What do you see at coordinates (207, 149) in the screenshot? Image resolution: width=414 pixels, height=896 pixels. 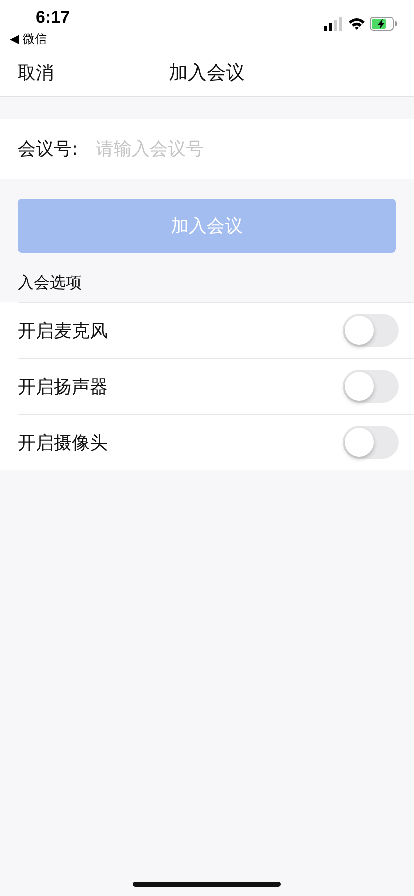 I see `meeting-number-field: 会议号: 请输入会议号` at bounding box center [207, 149].